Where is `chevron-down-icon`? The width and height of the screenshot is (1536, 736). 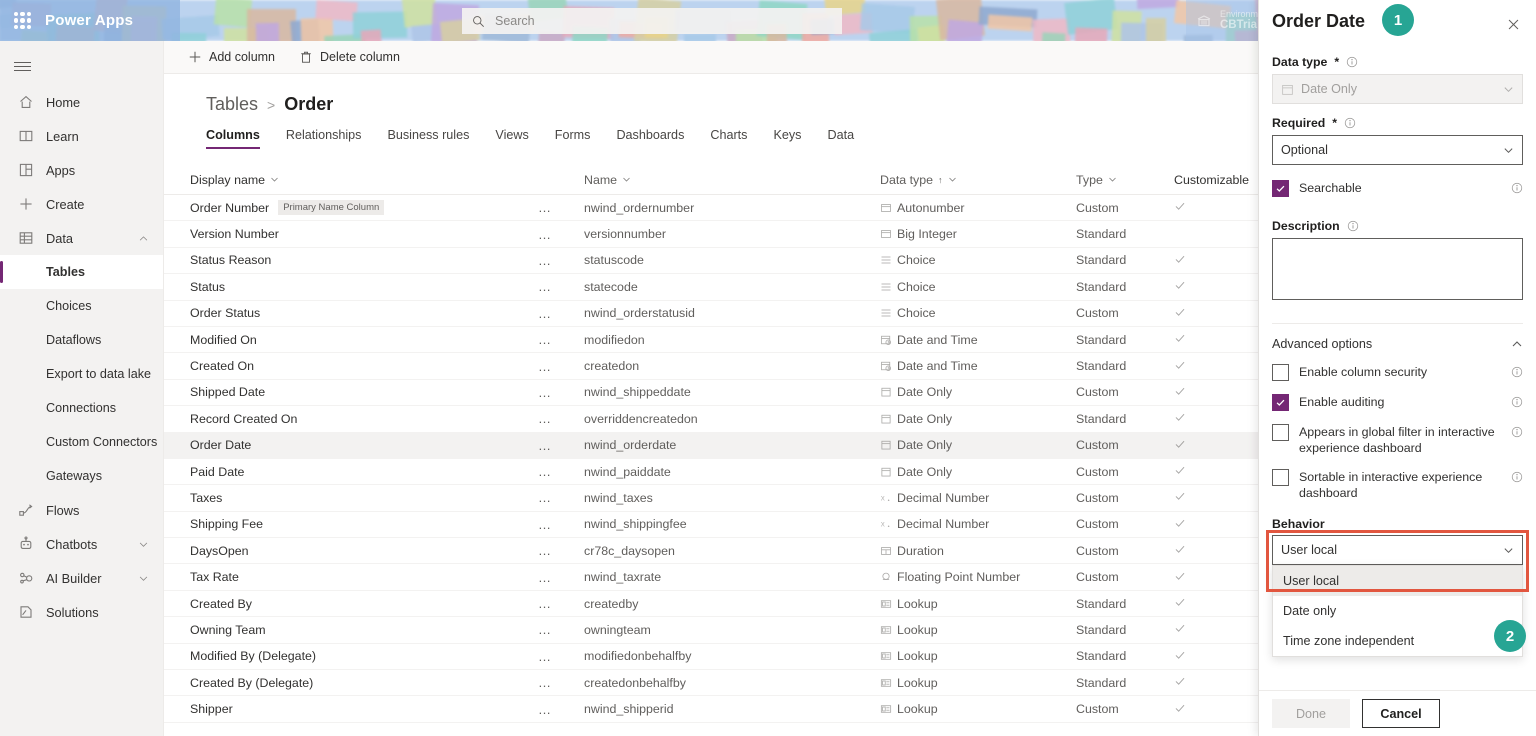 chevron-down-icon is located at coordinates (143, 578).